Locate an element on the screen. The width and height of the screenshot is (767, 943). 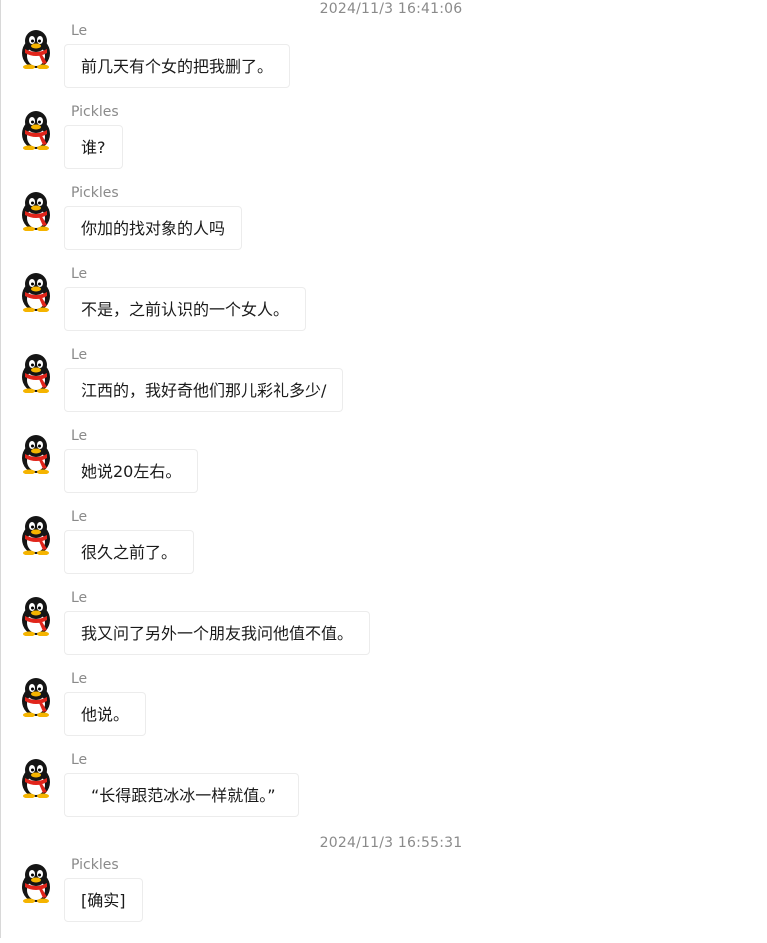
message-bubble: 江西的，我好奇他们那儿彩礼多少/ is located at coordinates (204, 390).